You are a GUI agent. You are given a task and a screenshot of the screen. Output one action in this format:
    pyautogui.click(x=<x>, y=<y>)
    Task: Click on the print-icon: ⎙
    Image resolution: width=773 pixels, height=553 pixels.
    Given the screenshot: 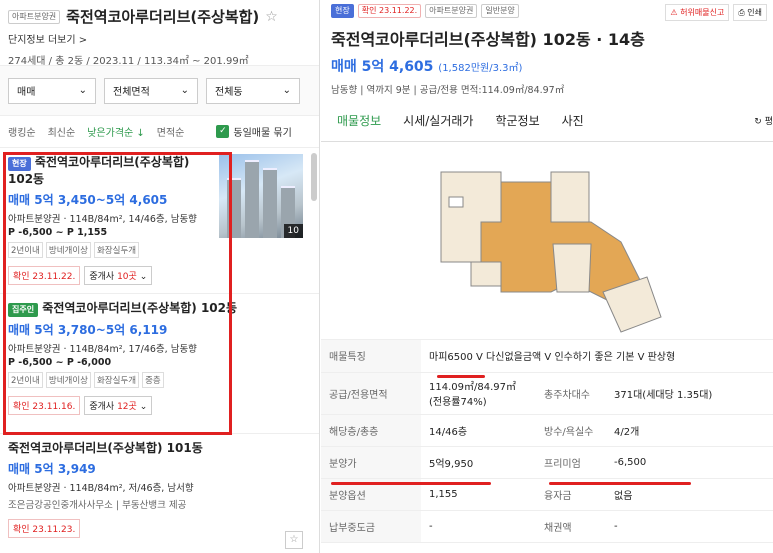 What is the action you would take?
    pyautogui.click(x=741, y=12)
    